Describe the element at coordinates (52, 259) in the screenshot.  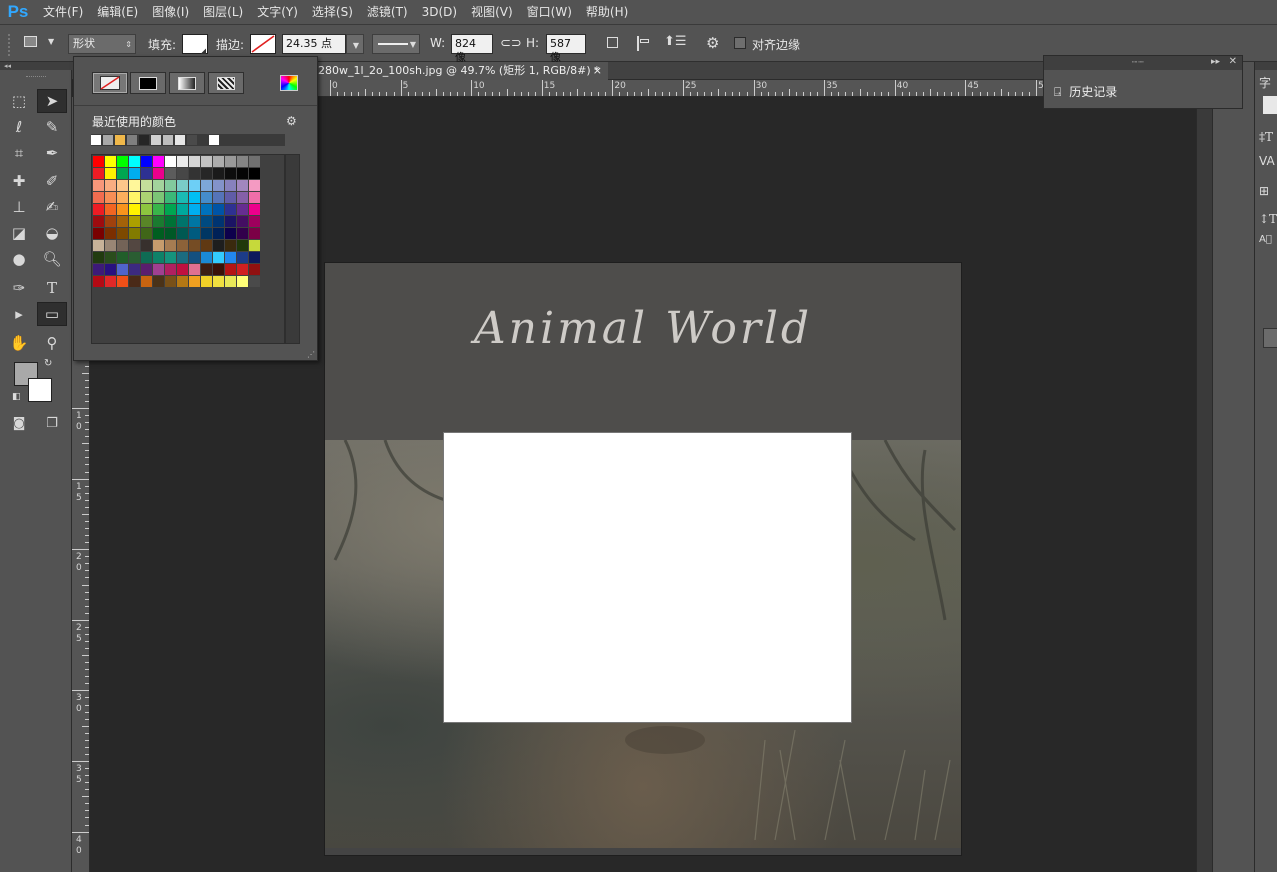
I see `dodge-tool-icon: 🔍︎` at that location.